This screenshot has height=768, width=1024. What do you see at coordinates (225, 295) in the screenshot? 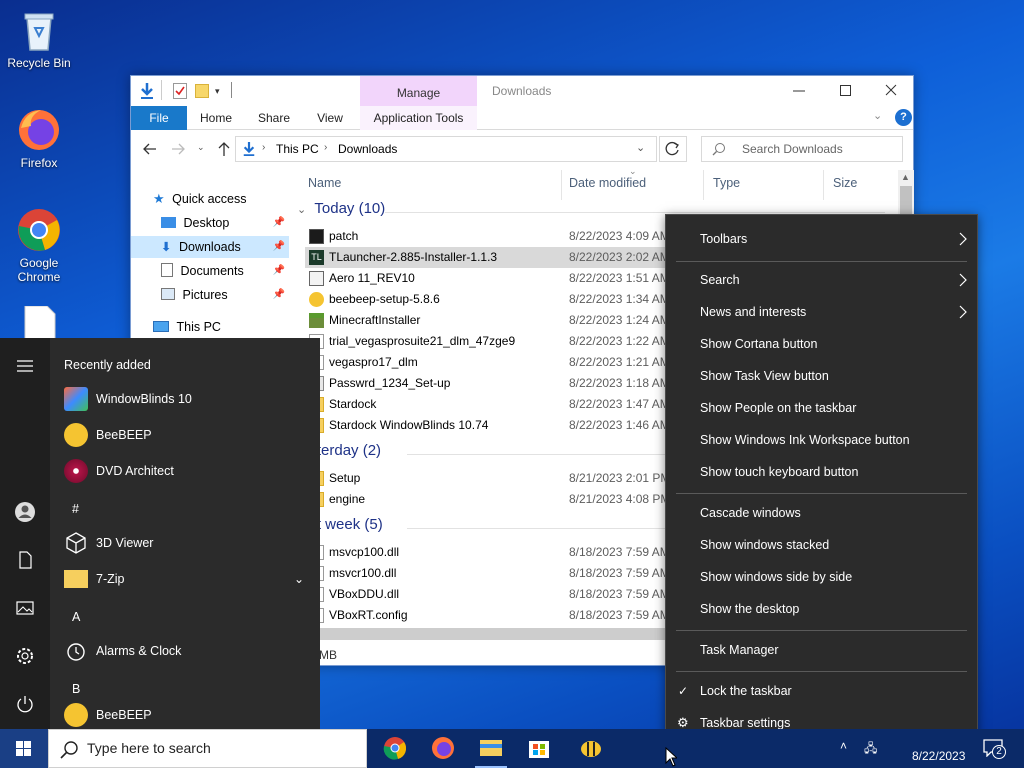
I see `nav-pictures: Pictures 📌` at bounding box center [225, 295].